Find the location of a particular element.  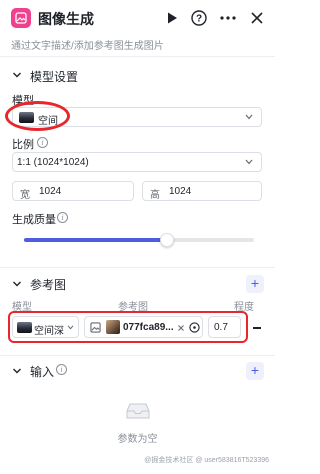

section-title-input: 输入 is located at coordinates (42, 372).